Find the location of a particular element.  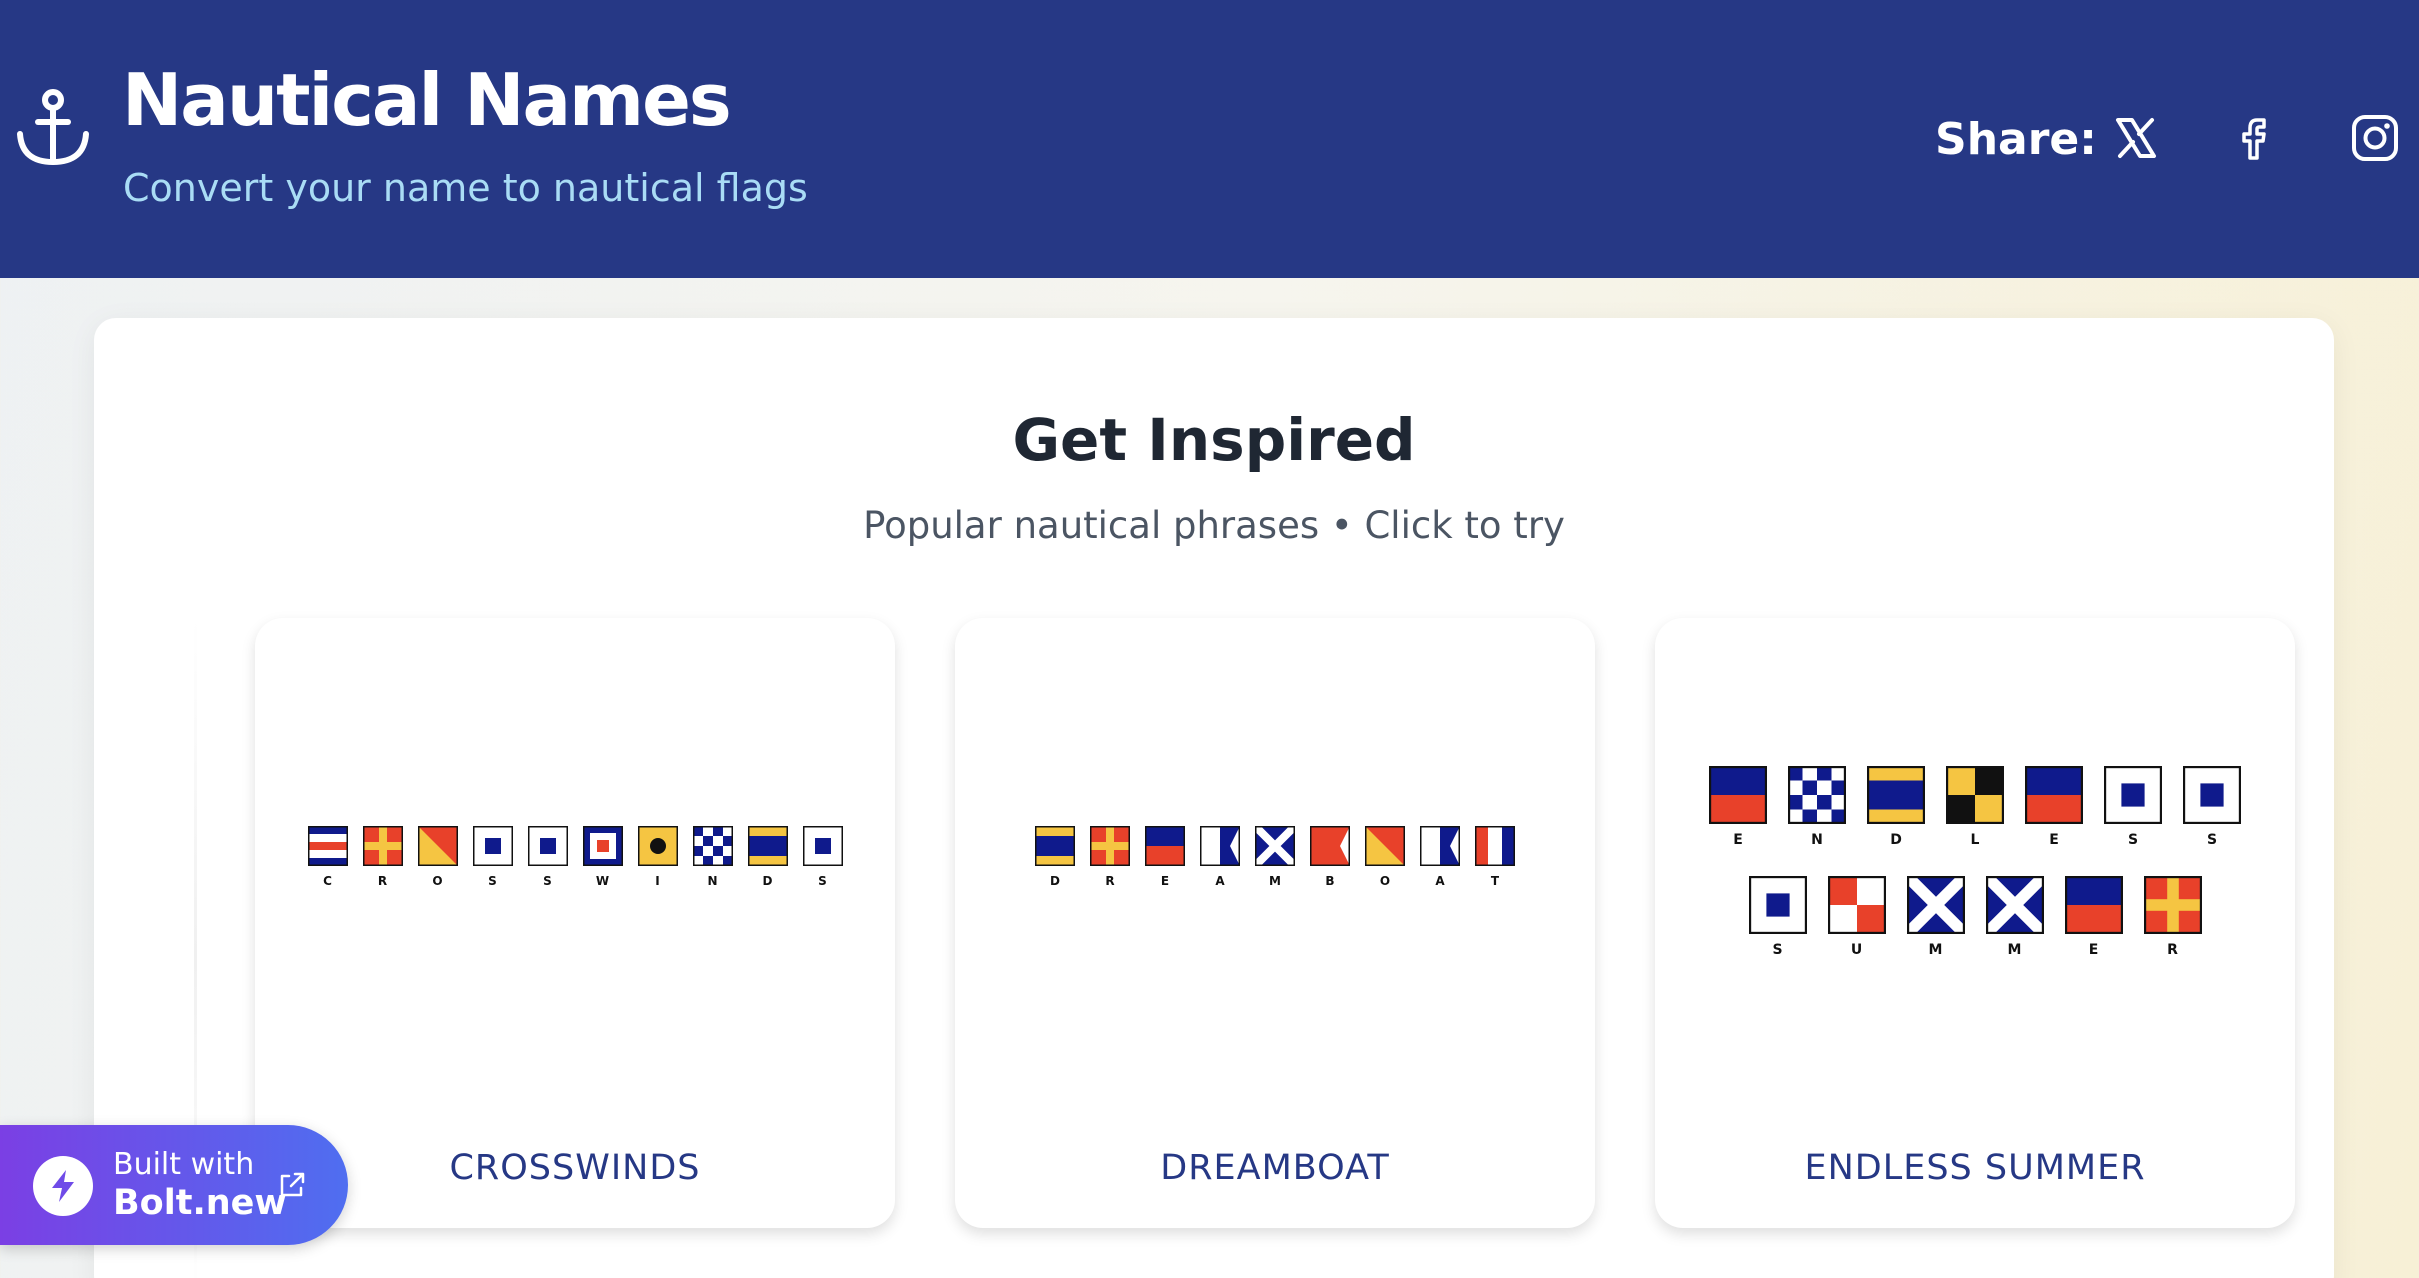

flag-letter: T is located at coordinates (1495, 881).